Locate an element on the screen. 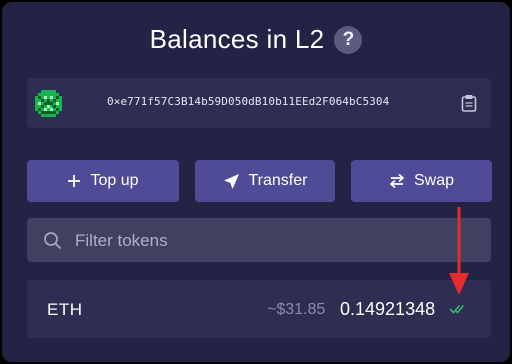  plus-icon is located at coordinates (74, 181).